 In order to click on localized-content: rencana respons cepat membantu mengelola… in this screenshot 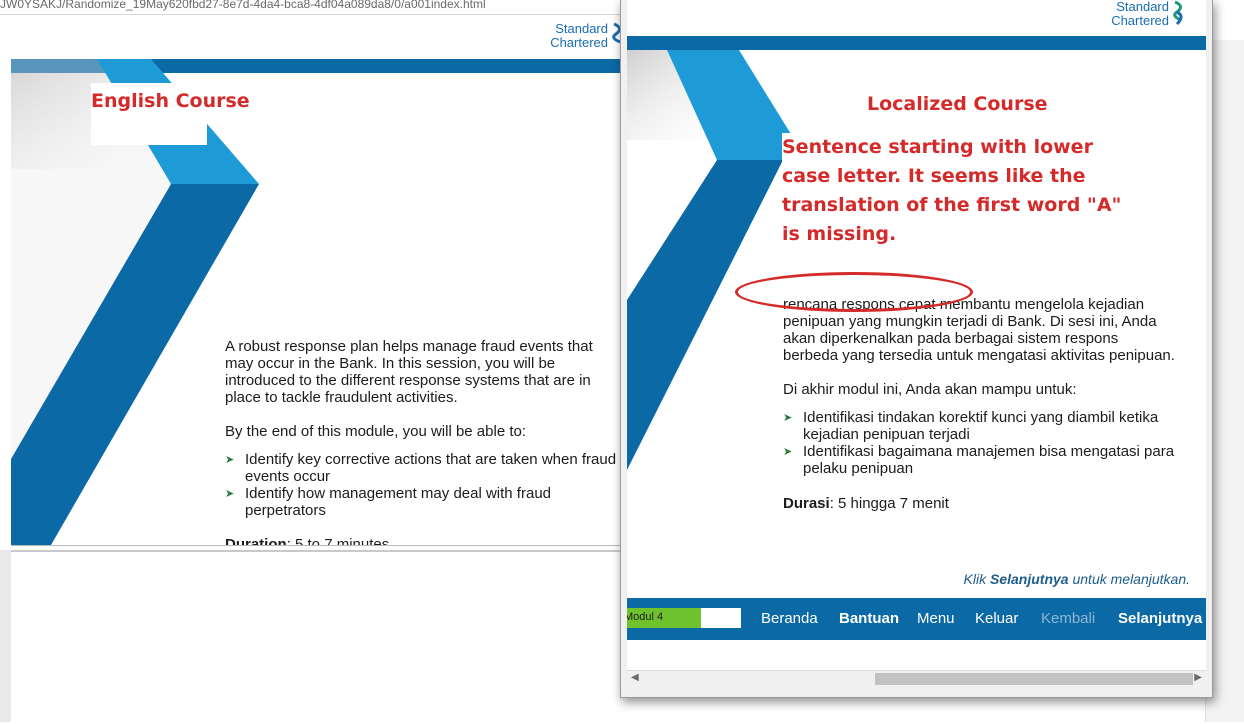, I will do `click(979, 404)`.